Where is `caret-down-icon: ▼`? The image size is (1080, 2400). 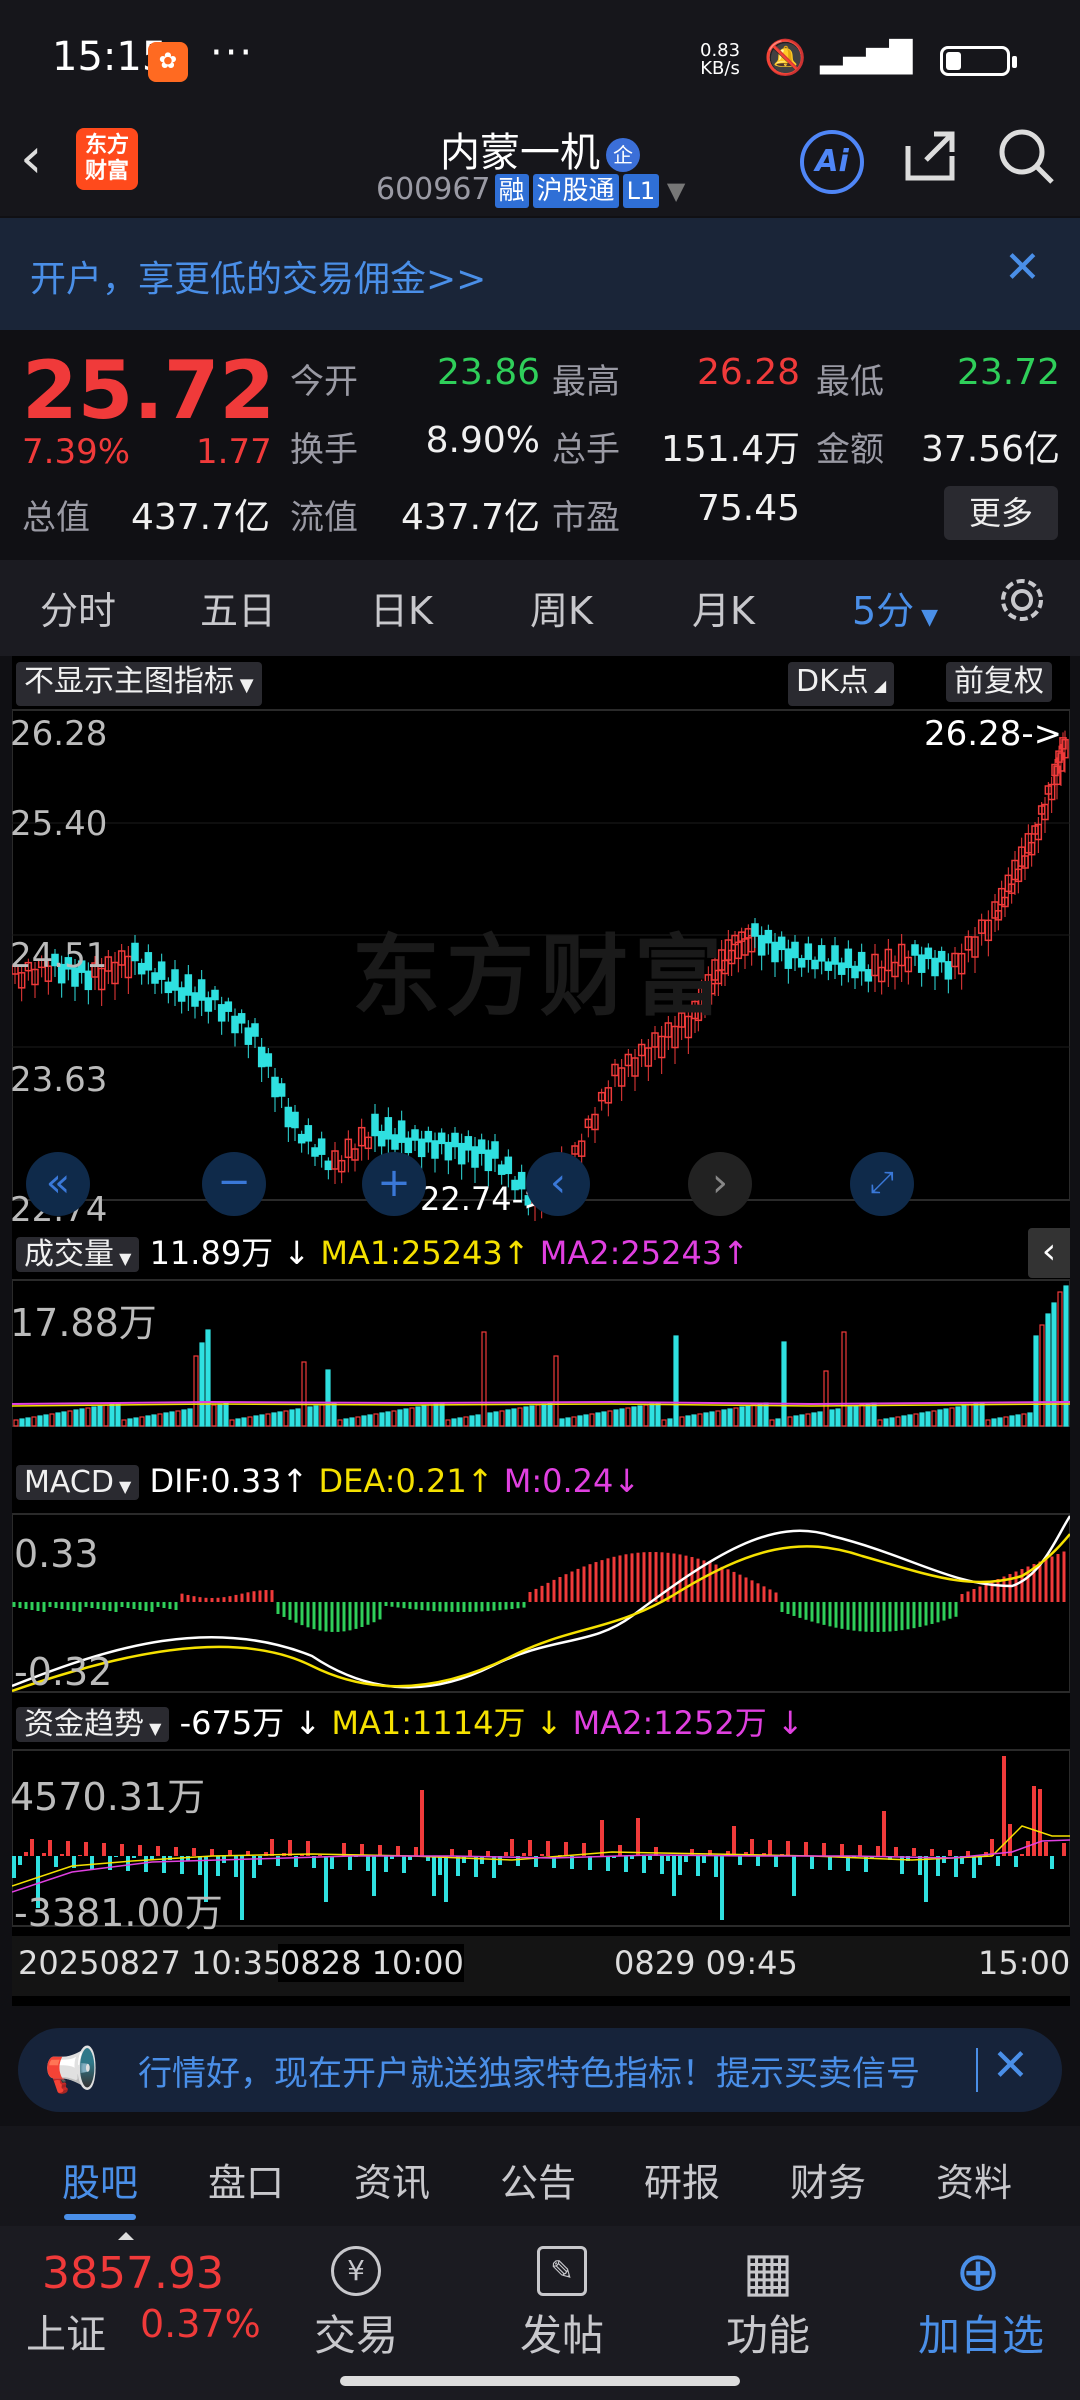
caret-down-icon: ▼ is located at coordinates (123, 1258).